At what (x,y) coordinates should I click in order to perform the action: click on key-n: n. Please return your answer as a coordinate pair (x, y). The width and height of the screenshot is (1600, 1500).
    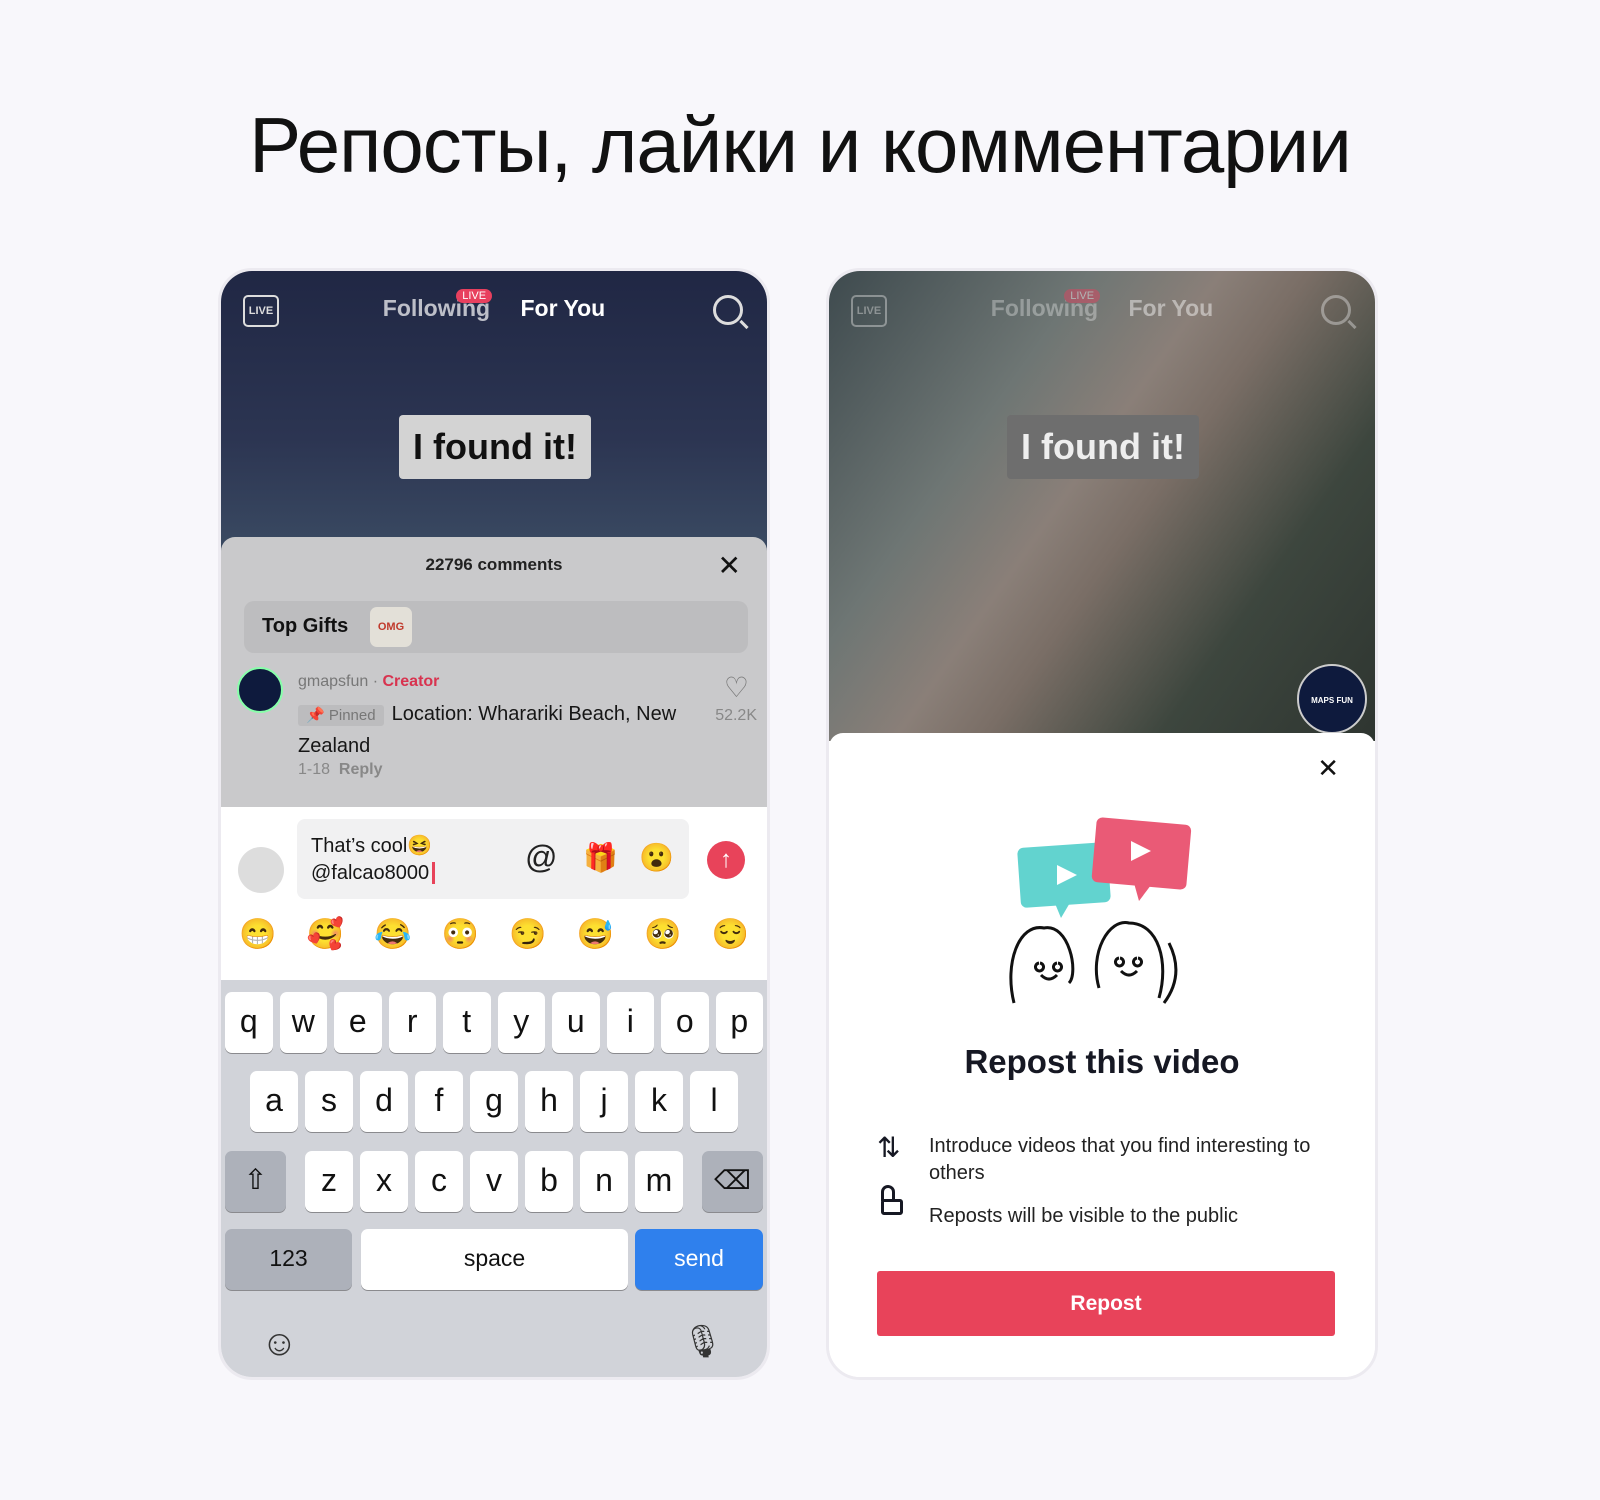
    Looking at the image, I should click on (604, 1181).